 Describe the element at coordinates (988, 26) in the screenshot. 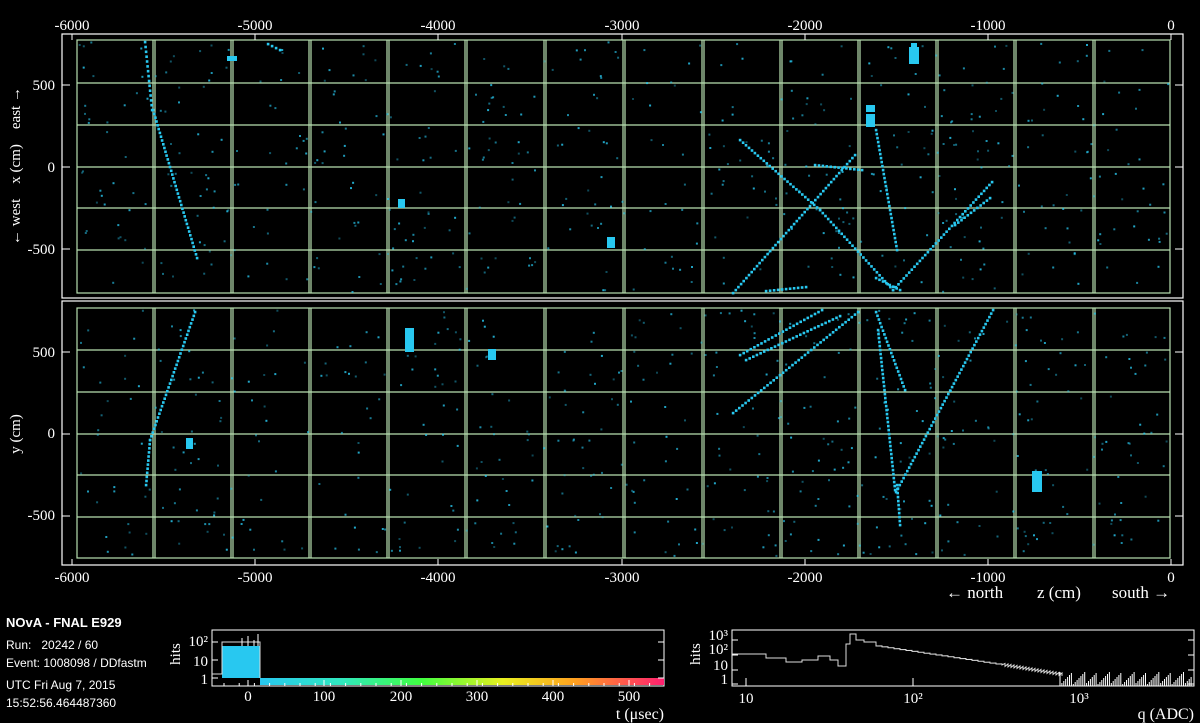

I see `z-tick-top: -1000` at that location.